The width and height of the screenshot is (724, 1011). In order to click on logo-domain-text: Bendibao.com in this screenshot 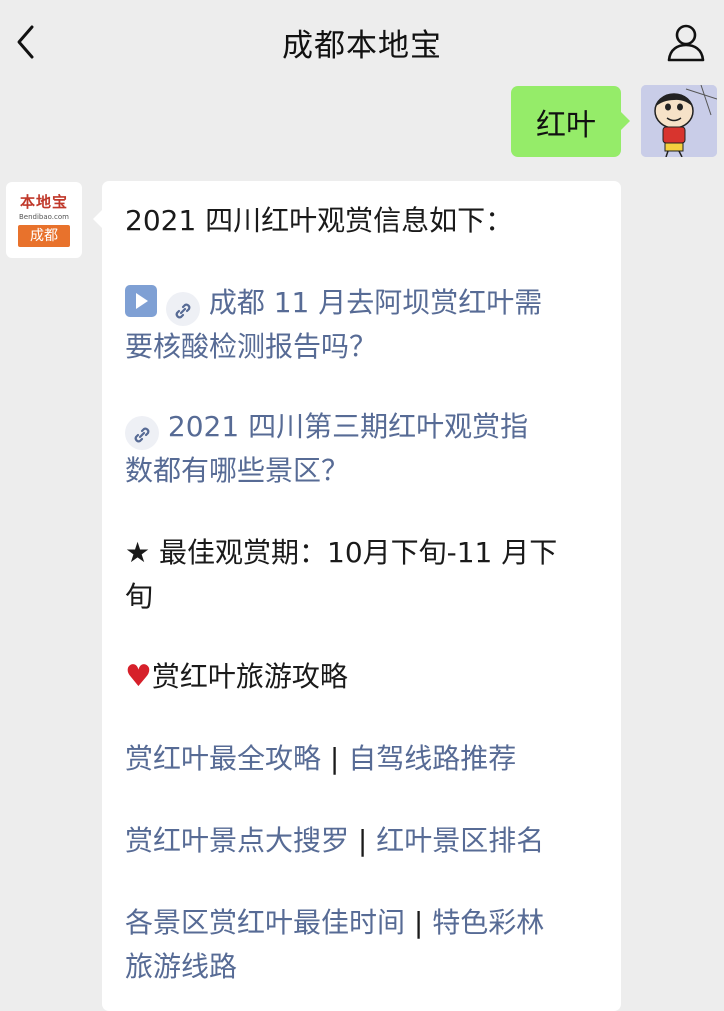, I will do `click(43, 217)`.